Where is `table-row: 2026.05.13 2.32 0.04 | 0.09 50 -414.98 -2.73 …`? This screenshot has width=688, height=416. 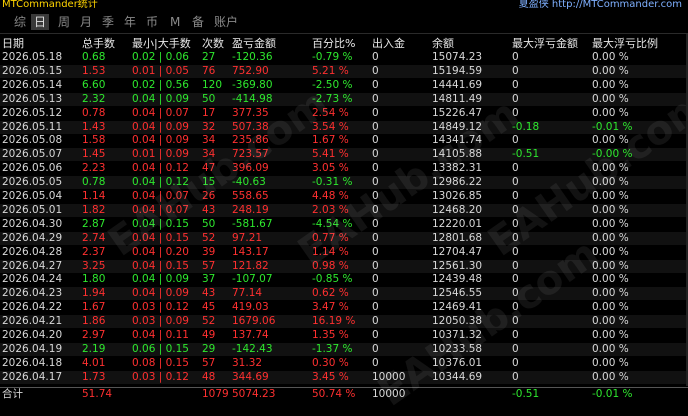
table-row: 2026.05.13 2.32 0.04 | 0.09 50 -414.98 -2.73 … is located at coordinates (344, 99).